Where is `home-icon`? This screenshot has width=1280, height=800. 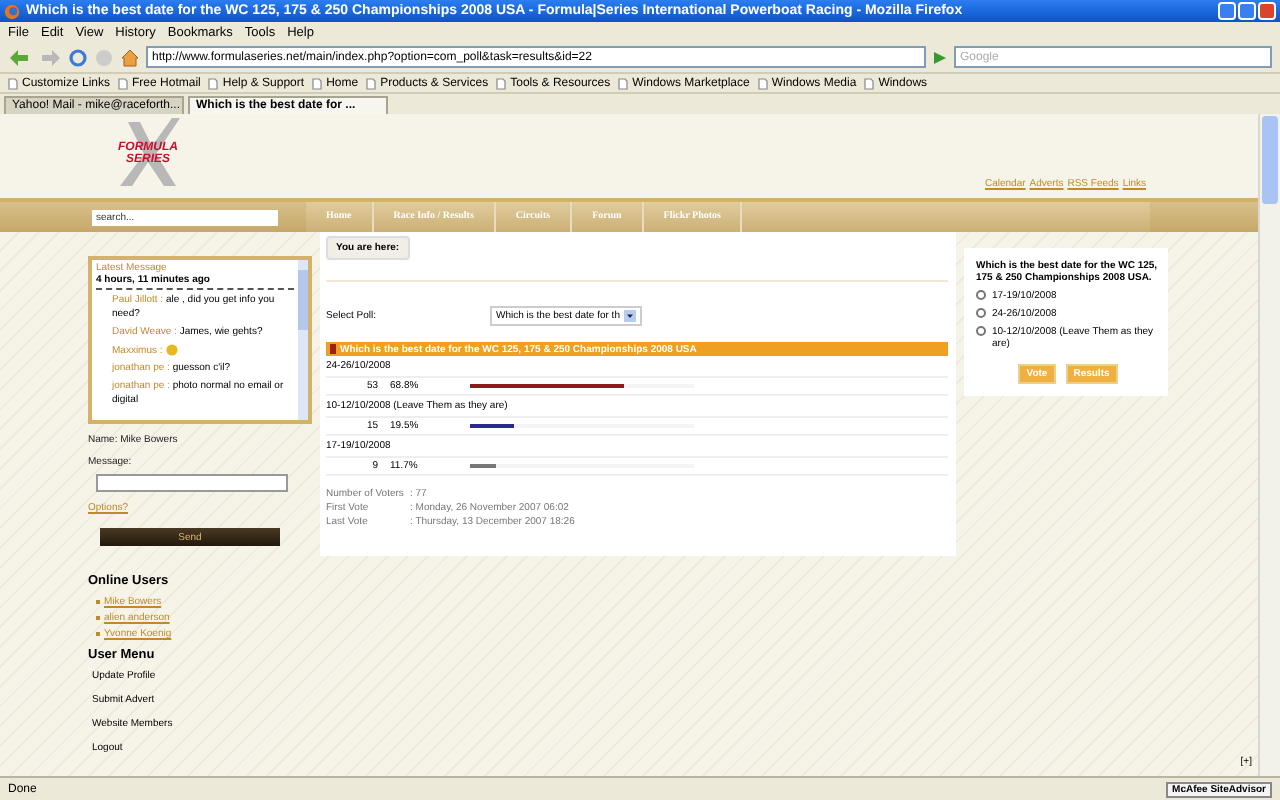
home-icon is located at coordinates (130, 57).